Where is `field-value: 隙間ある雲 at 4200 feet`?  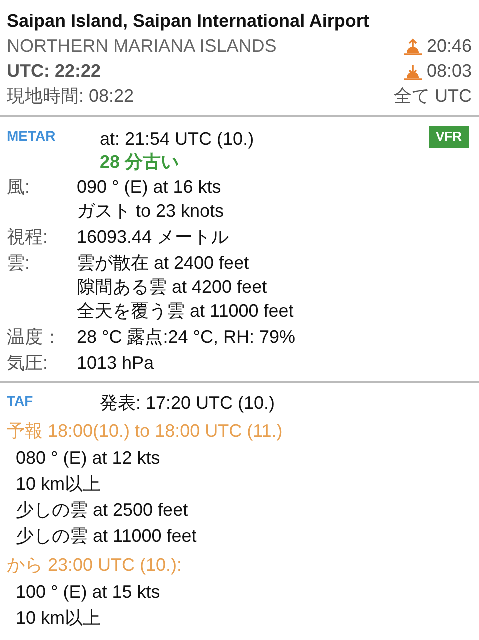 field-value: 隙間ある雲 at 4200 feet is located at coordinates (172, 287).